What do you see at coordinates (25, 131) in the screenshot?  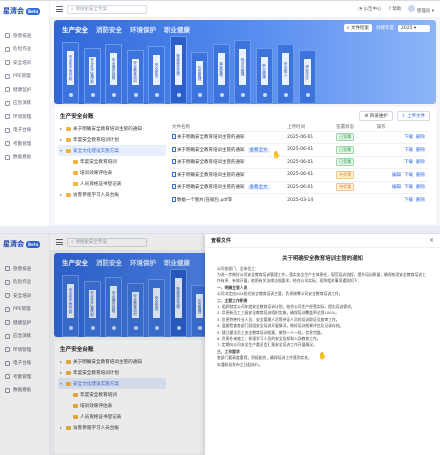 I see `sidebar-item: 电子台账` at bounding box center [25, 131].